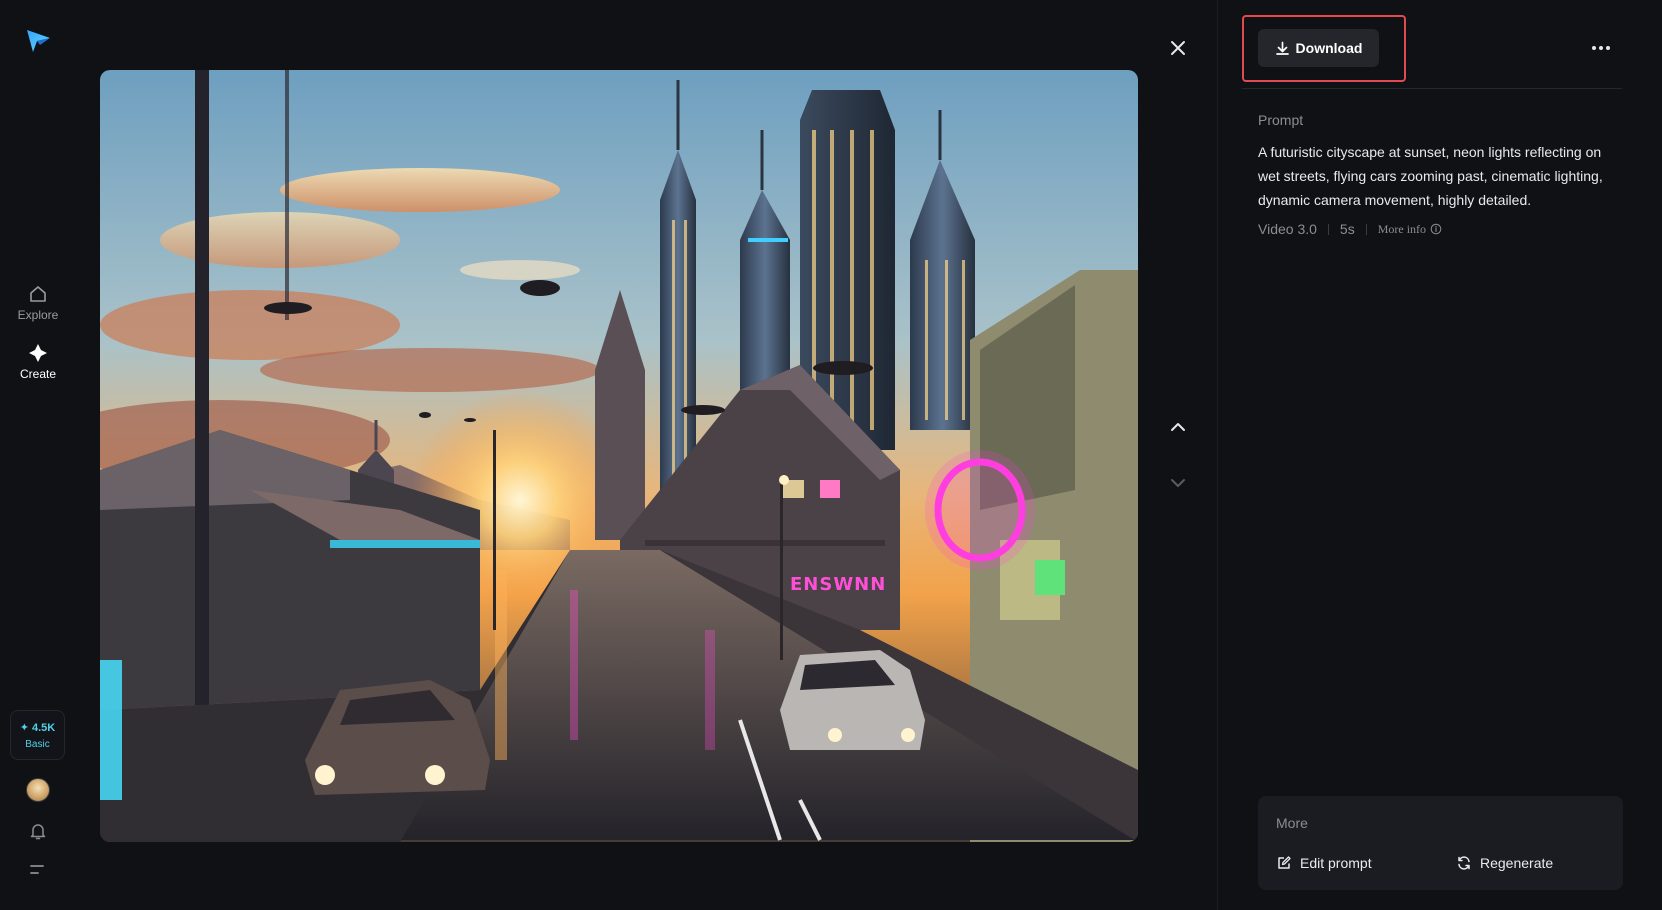  Describe the element at coordinates (1347, 229) in the screenshot. I see `duration: 5s` at that location.